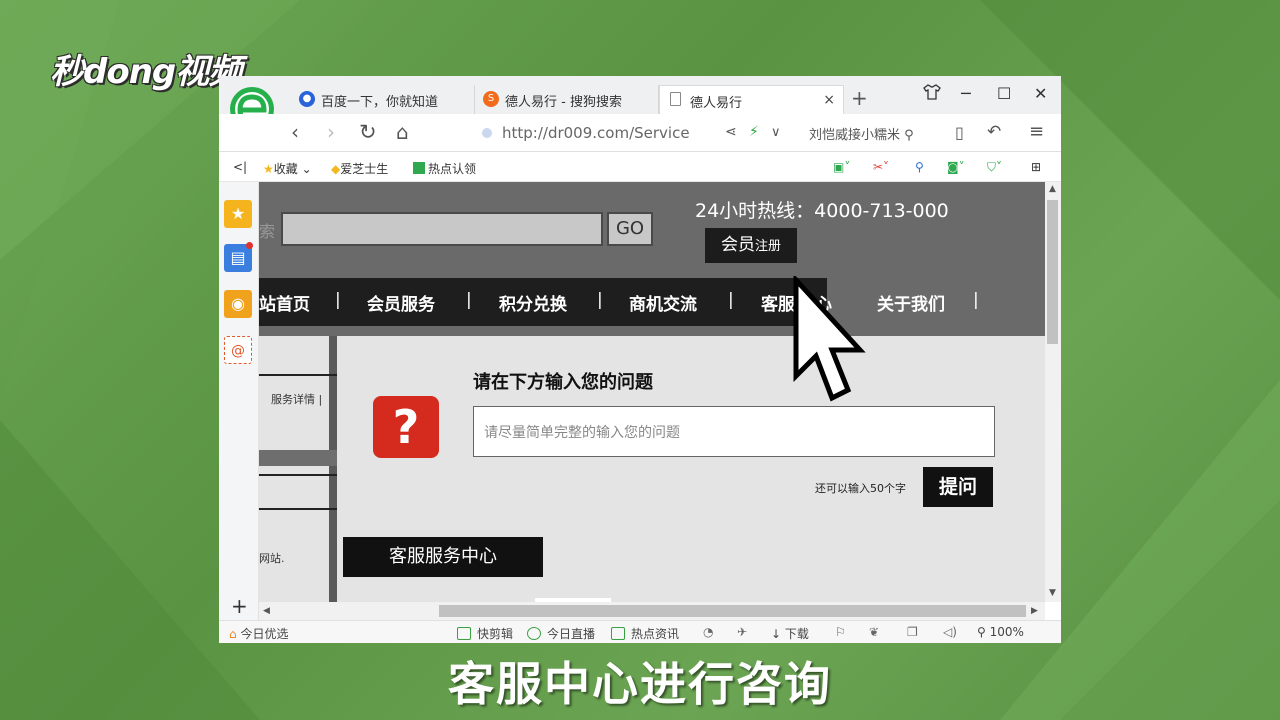 This screenshot has width=1280, height=720. What do you see at coordinates (561, 633) in the screenshot?
I see `today-live: 今日直播` at bounding box center [561, 633].